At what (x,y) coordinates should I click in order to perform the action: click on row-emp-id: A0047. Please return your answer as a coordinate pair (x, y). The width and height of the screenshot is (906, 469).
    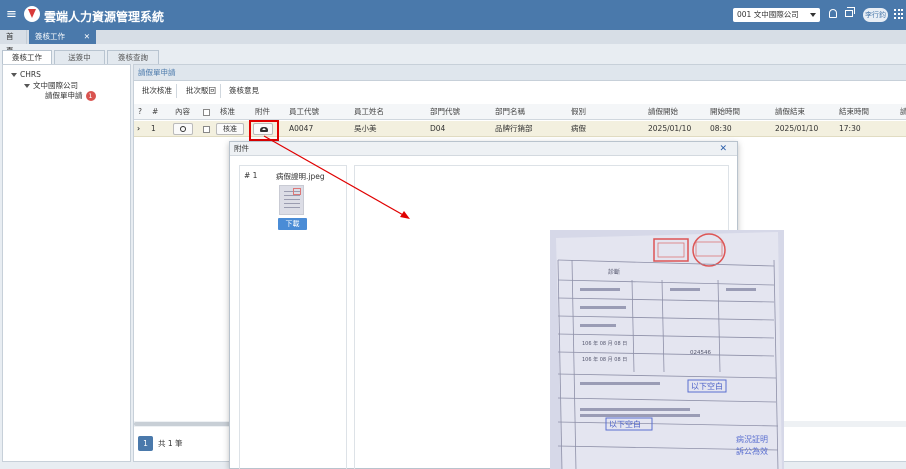
    Looking at the image, I should click on (301, 128).